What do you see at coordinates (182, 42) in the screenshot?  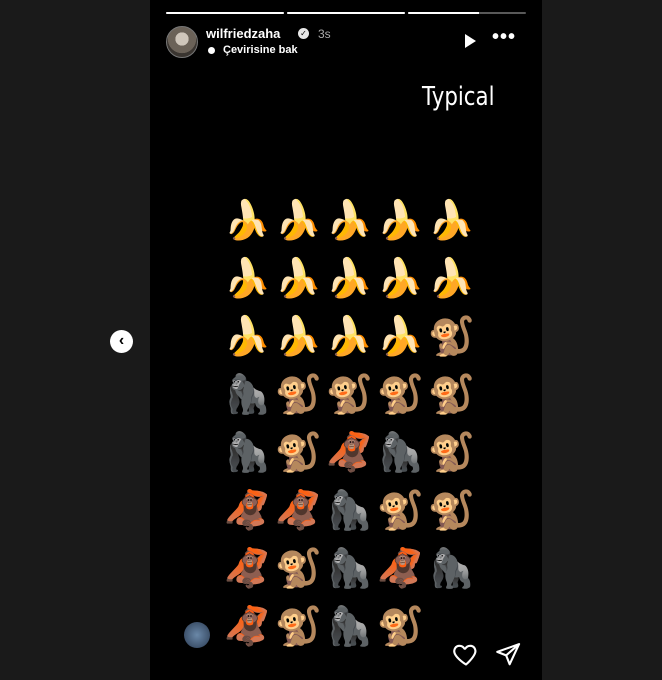 I see `avatar` at bounding box center [182, 42].